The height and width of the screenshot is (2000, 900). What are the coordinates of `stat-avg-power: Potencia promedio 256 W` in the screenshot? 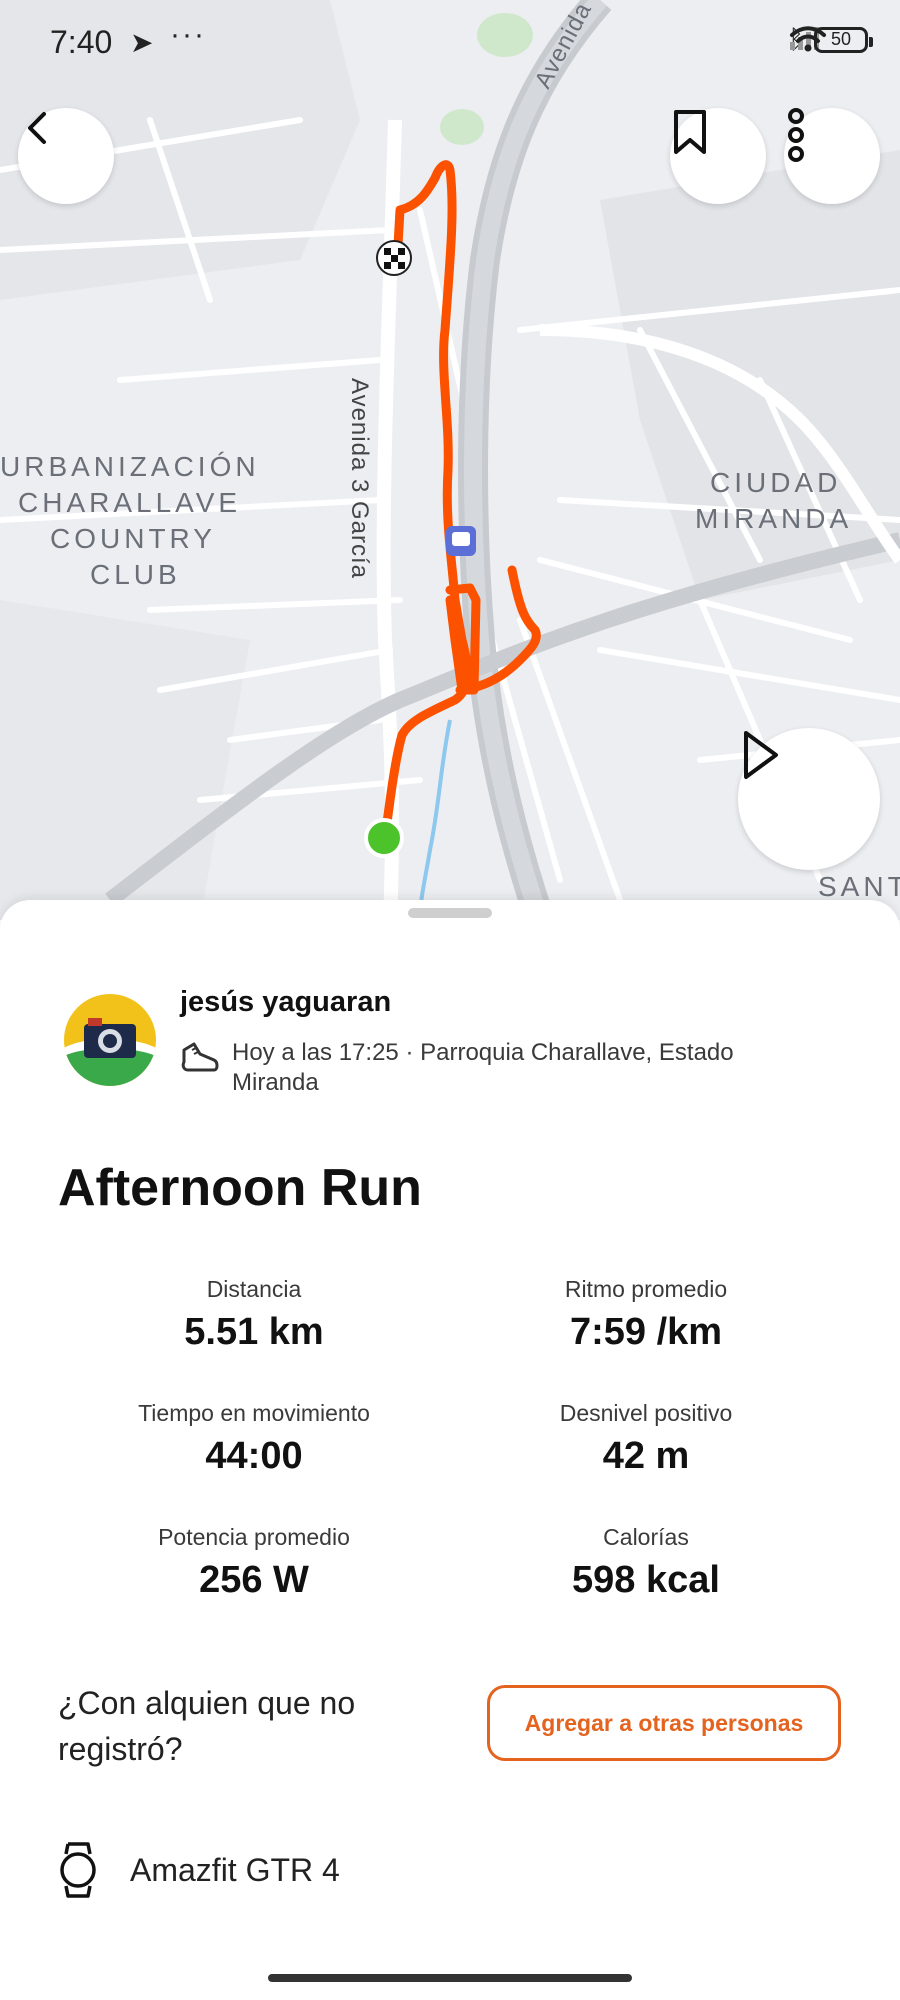 It's located at (254, 1563).